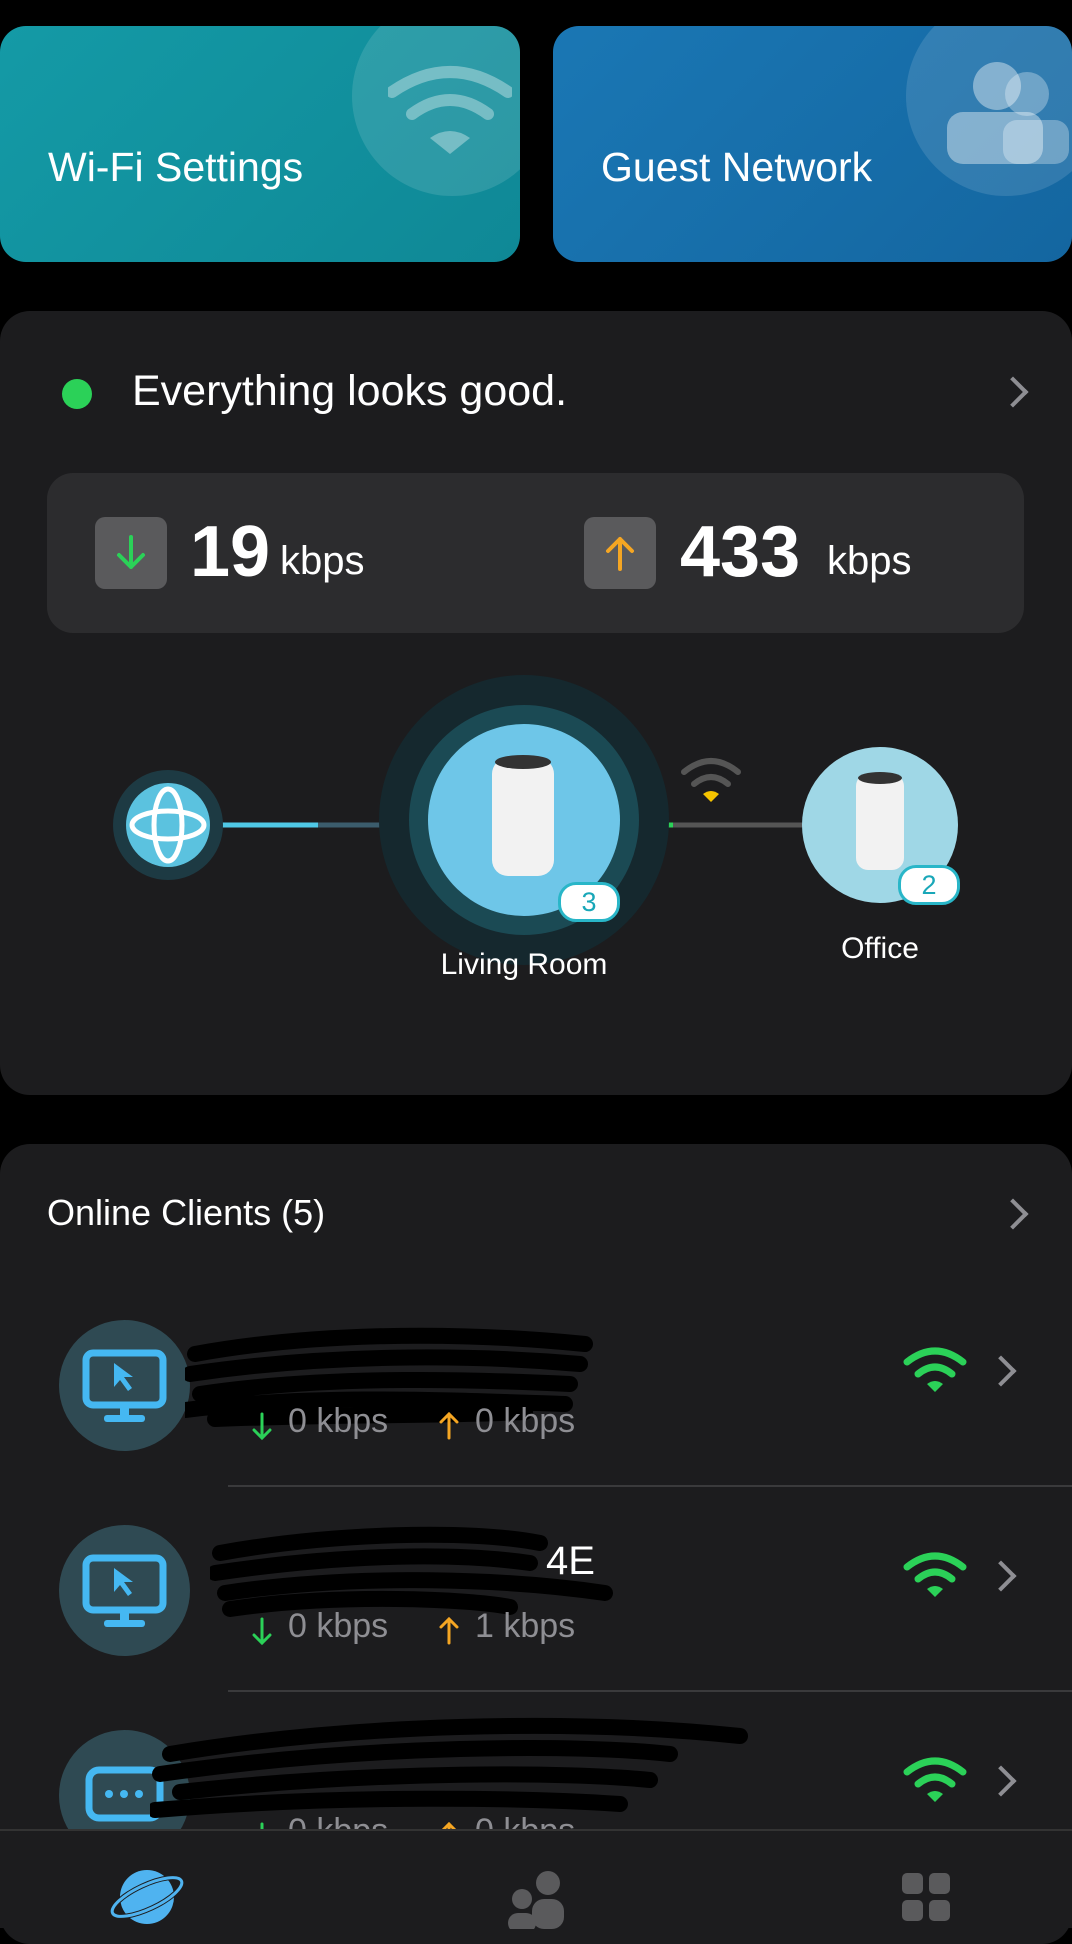 The height and width of the screenshot is (1944, 1072). I want to click on download-speed-value: 19, so click(230, 552).